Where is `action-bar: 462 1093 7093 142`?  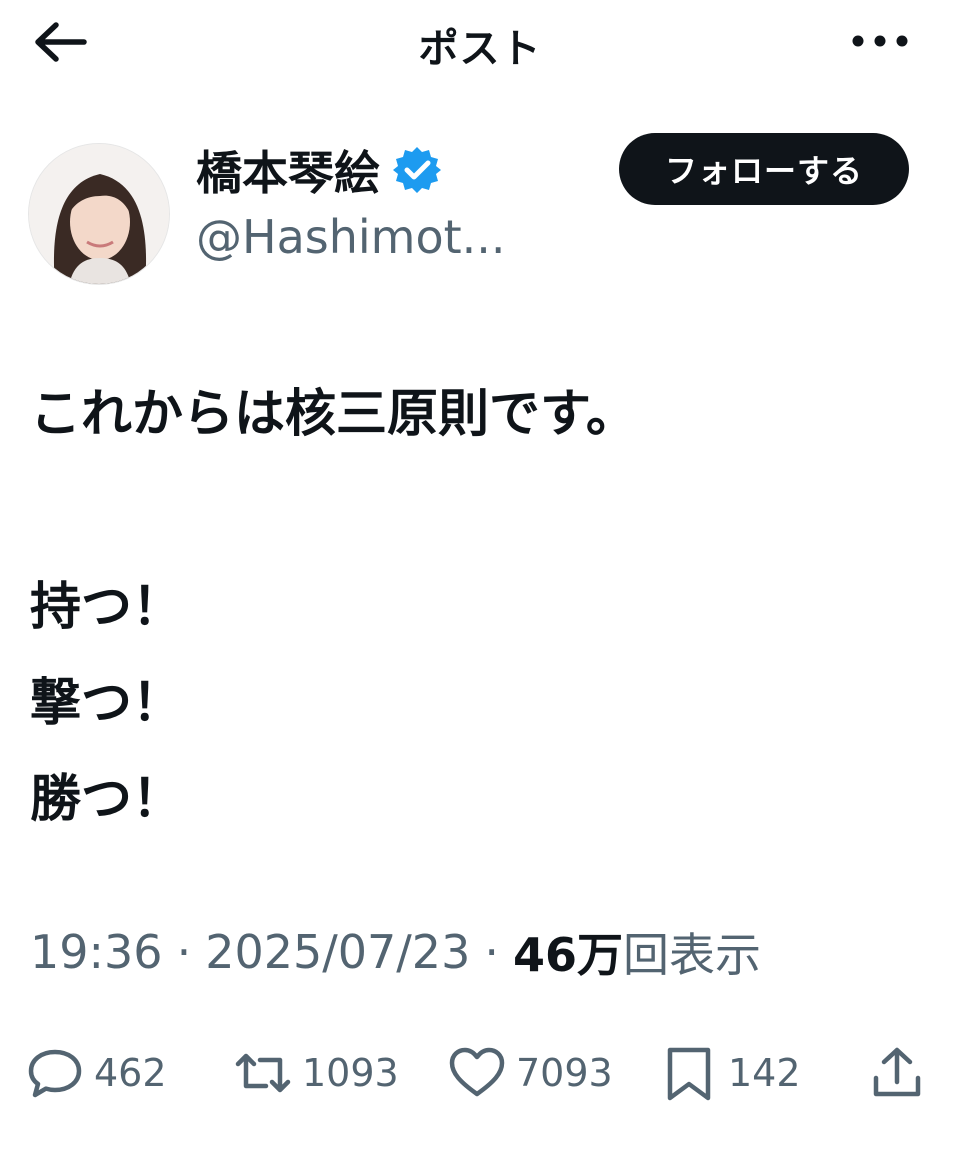
action-bar: 462 1093 7093 142 is located at coordinates (480, 1073).